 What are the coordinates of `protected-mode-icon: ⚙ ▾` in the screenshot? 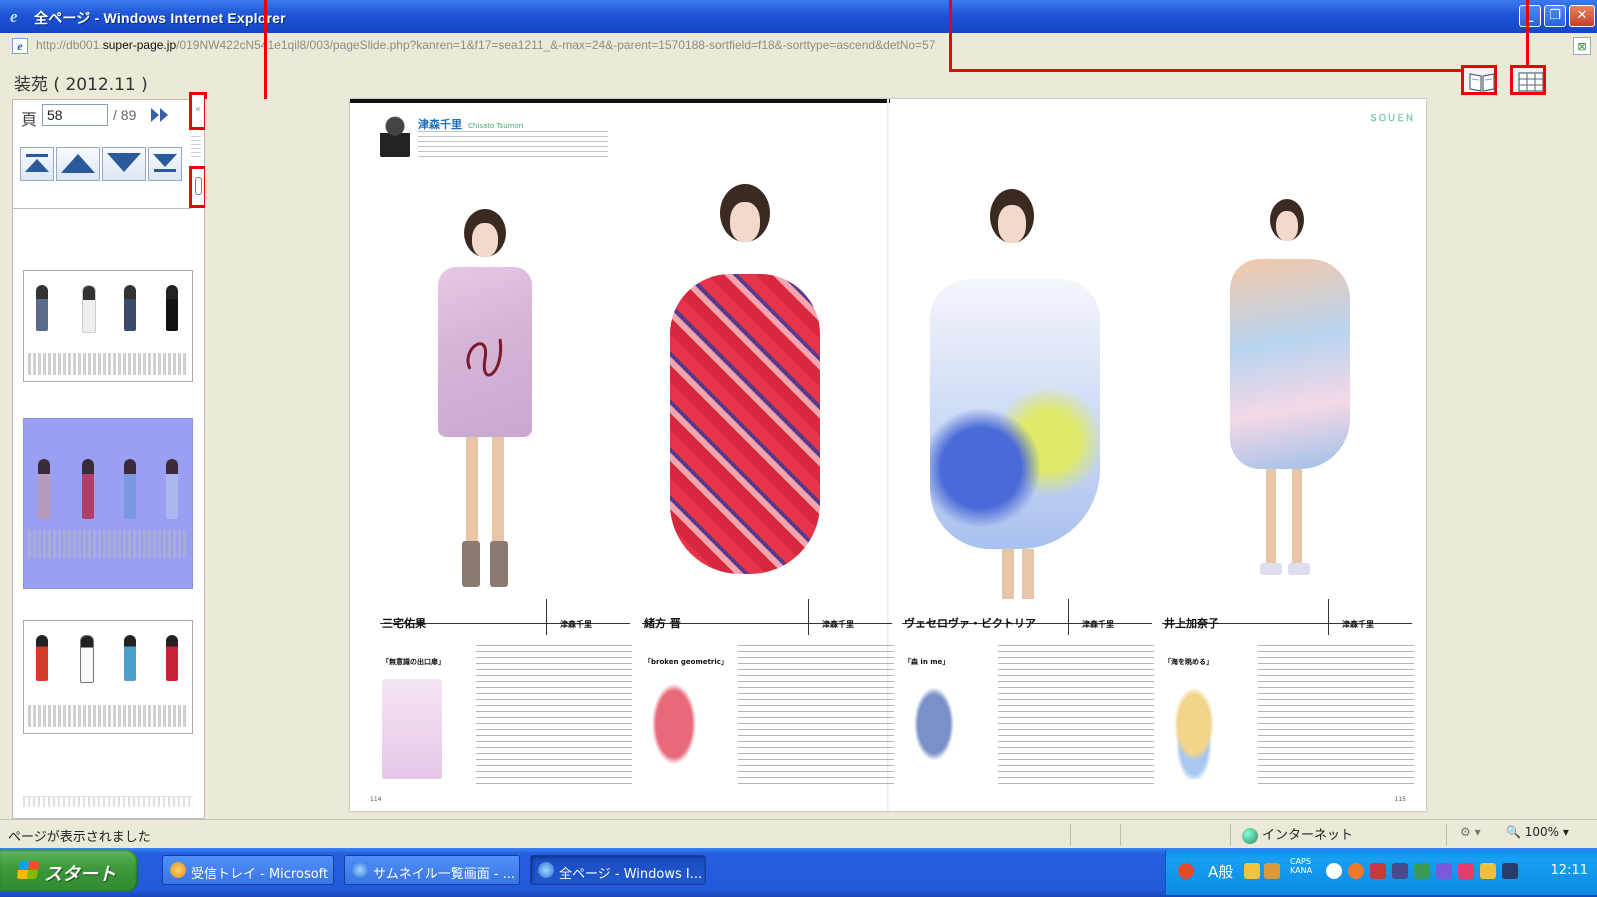 It's located at (1470, 832).